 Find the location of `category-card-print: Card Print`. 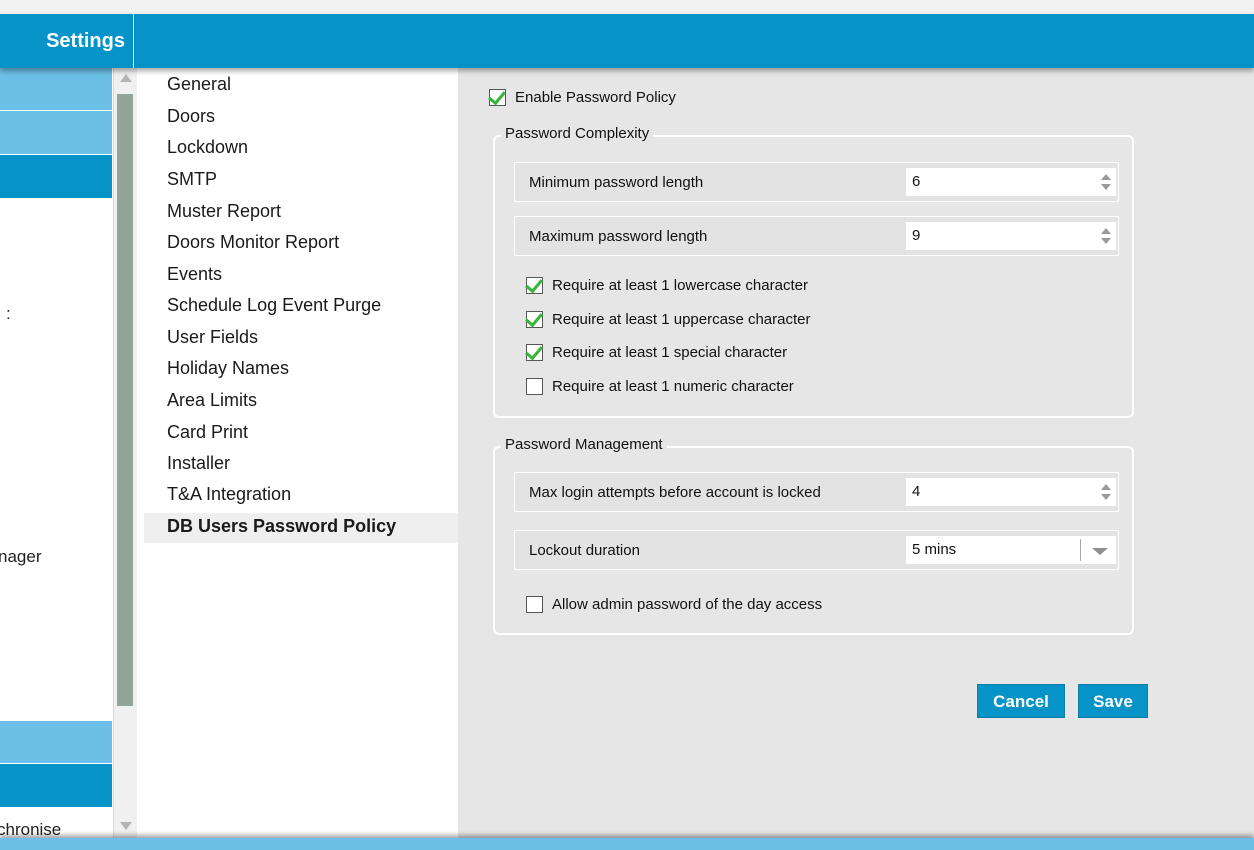

category-card-print: Card Print is located at coordinates (301, 434).